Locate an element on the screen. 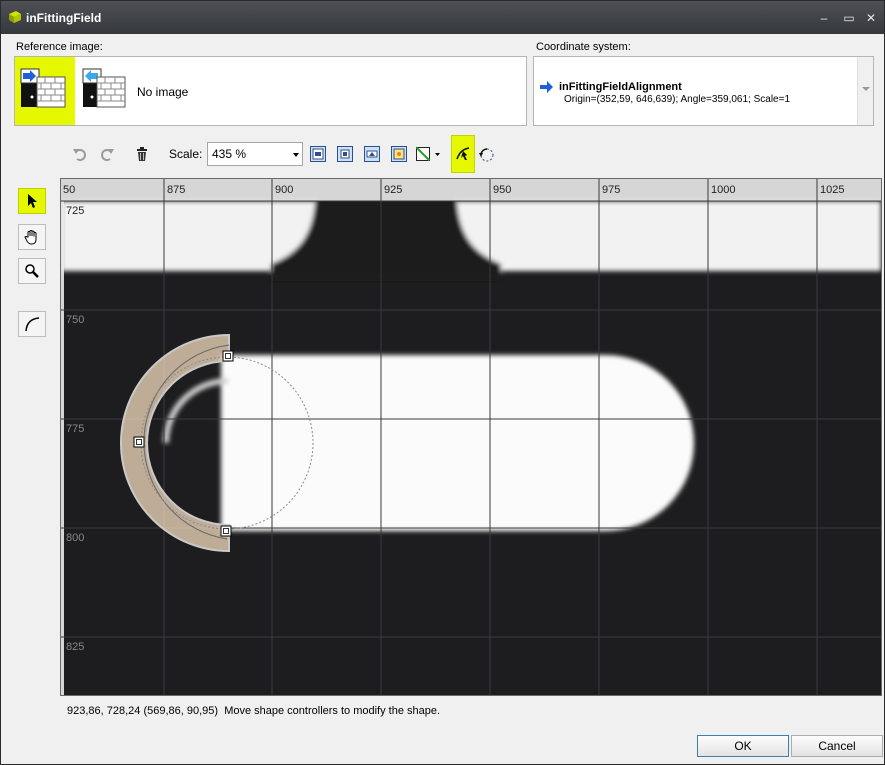 The image size is (885, 765). maximize-icon: ▭ is located at coordinates (849, 18).